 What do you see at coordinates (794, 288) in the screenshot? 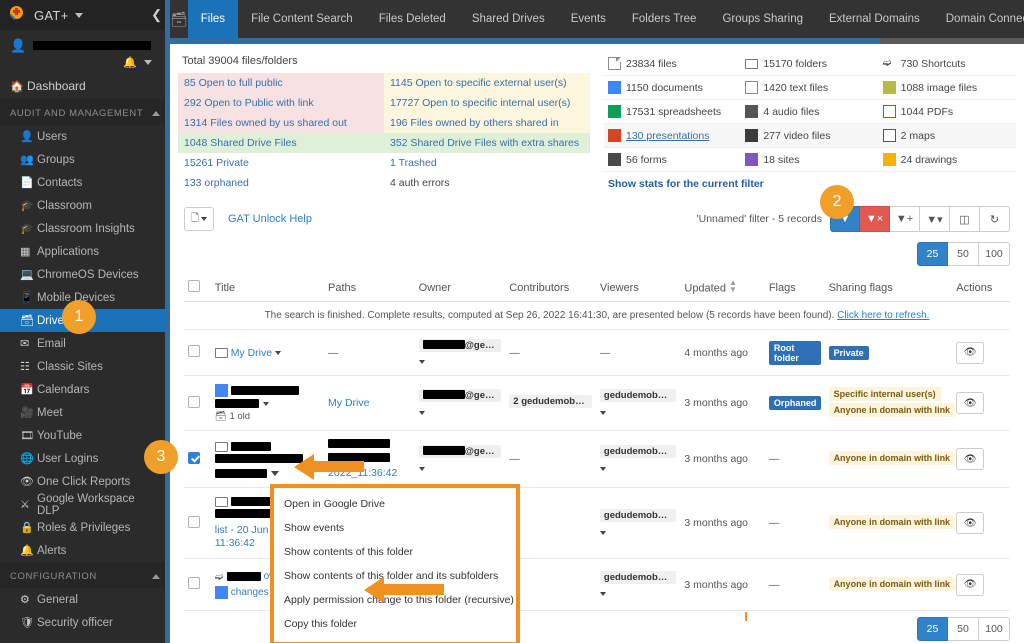
I see `col-flags: Flags` at bounding box center [794, 288].